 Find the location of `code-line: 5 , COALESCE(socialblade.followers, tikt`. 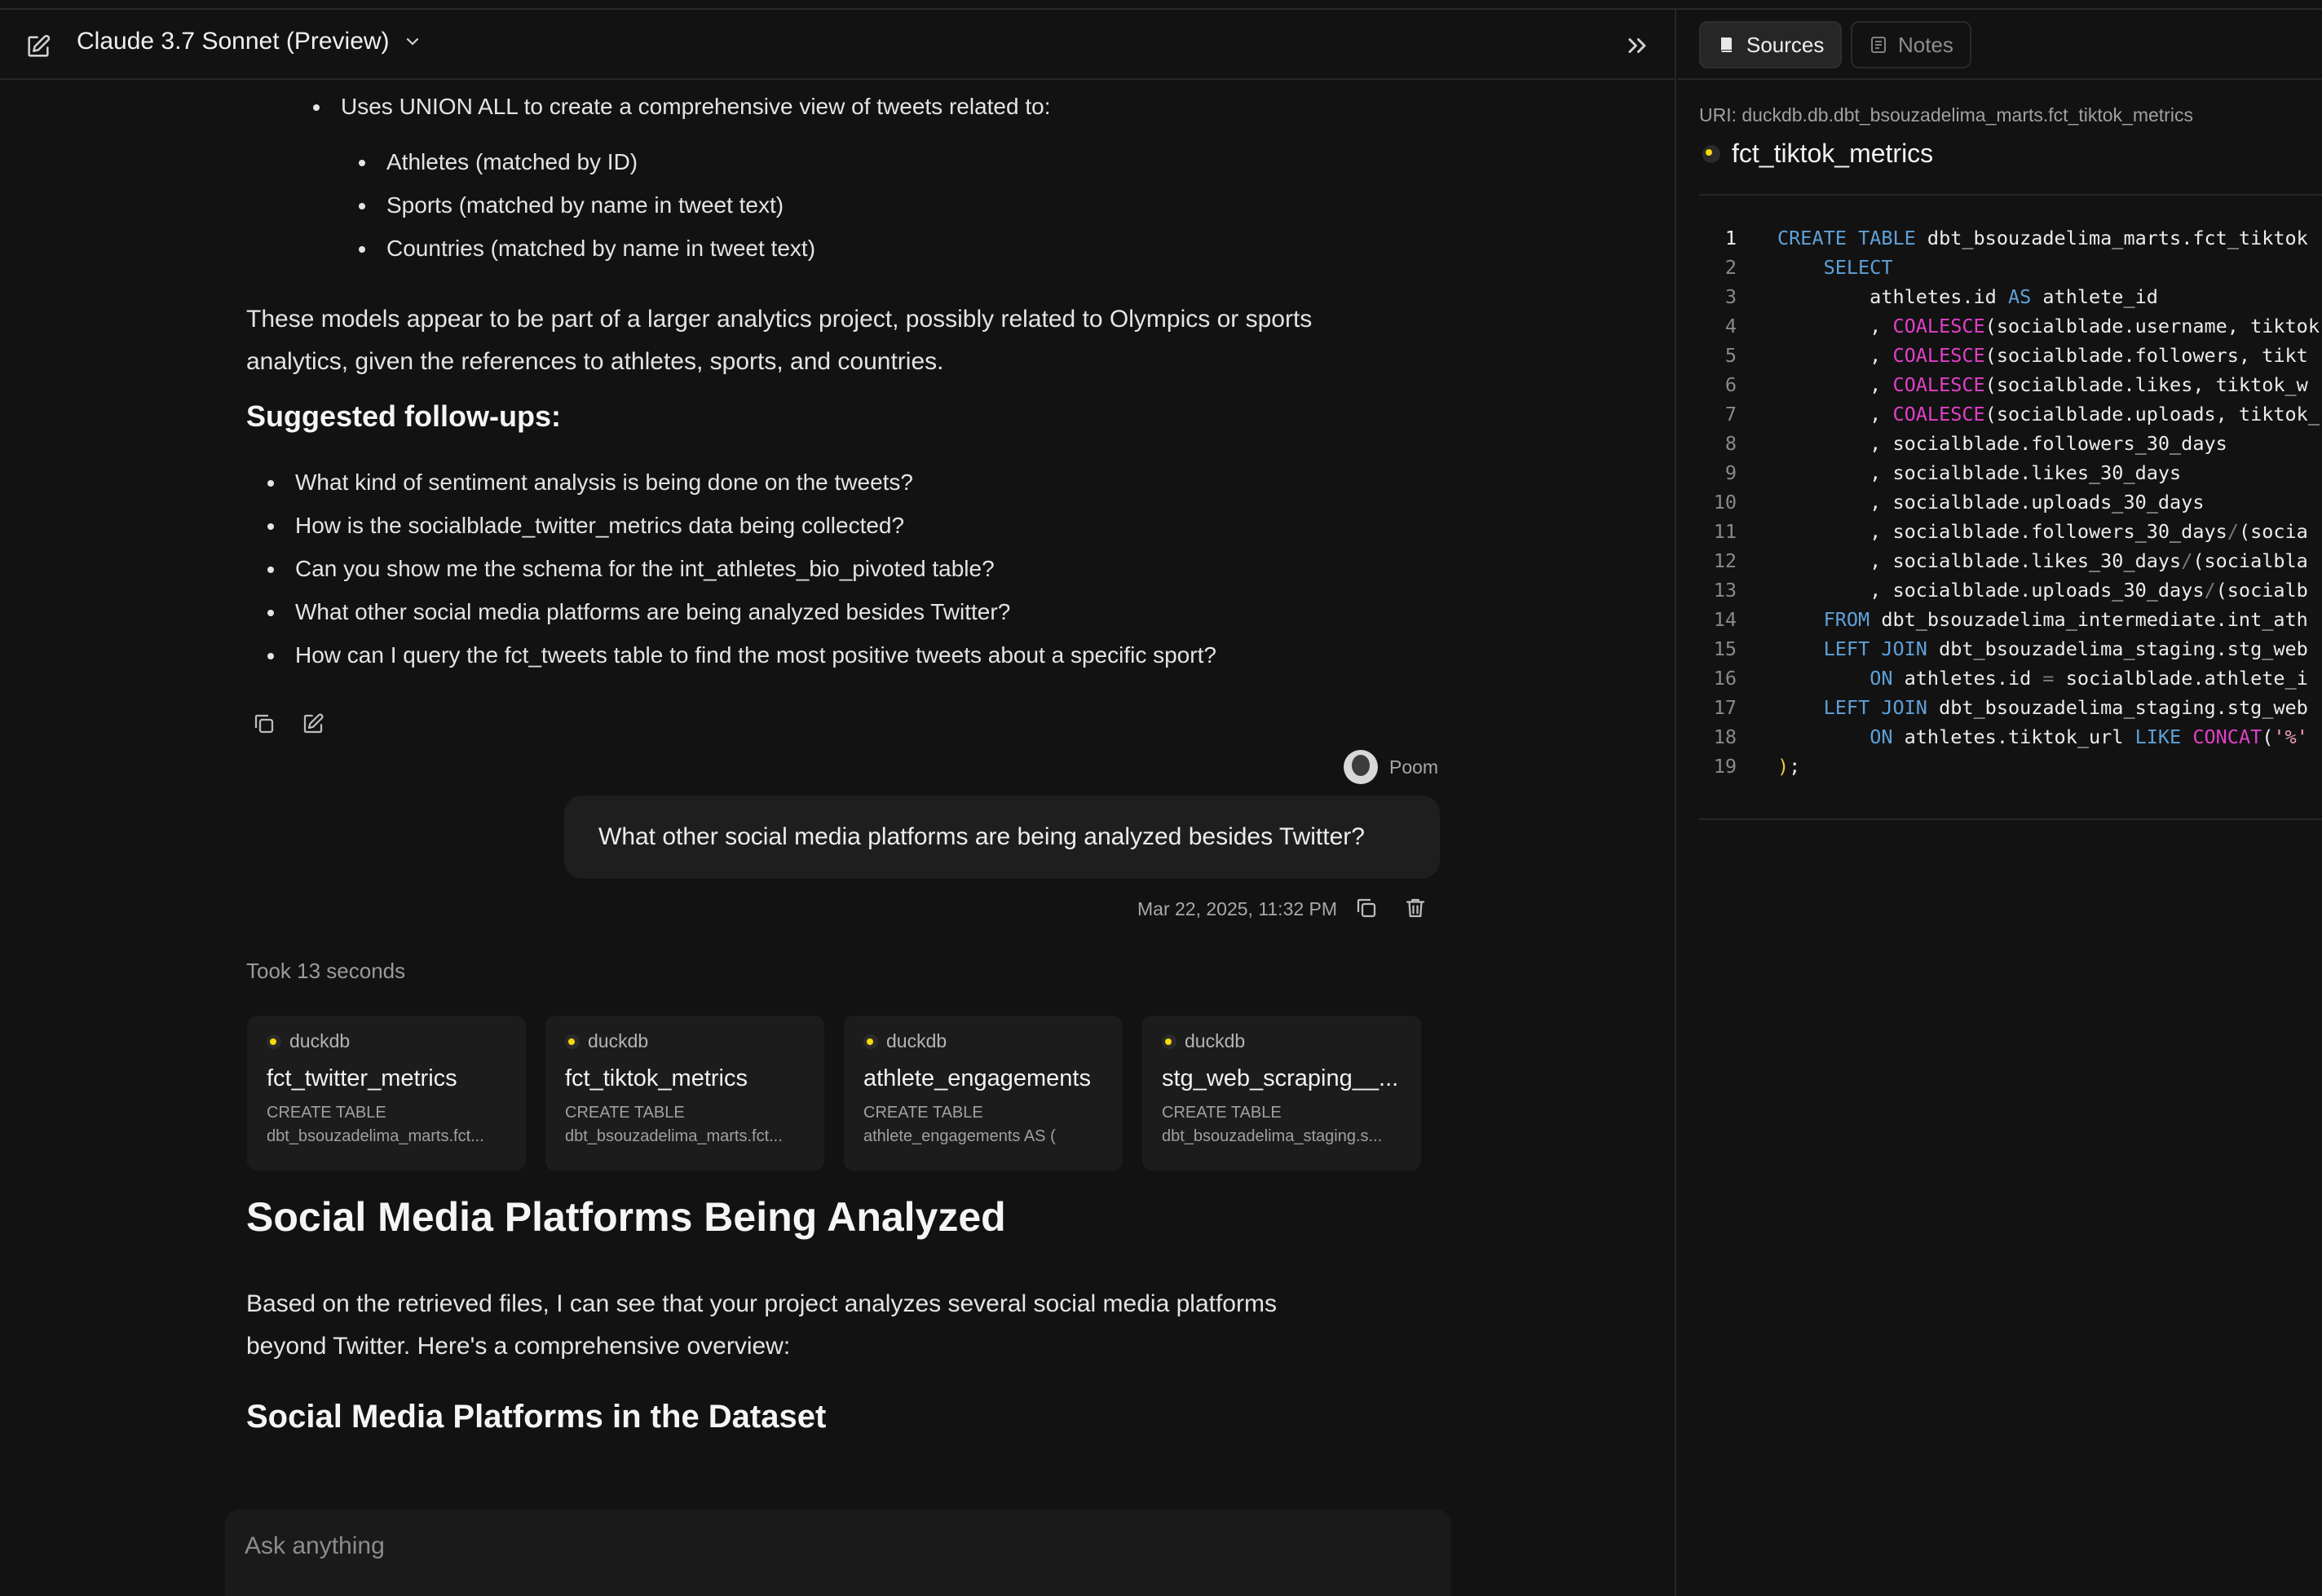

code-line: 5 , COALESCE(socialblade.followers, tikt is located at coordinates (2010, 355).